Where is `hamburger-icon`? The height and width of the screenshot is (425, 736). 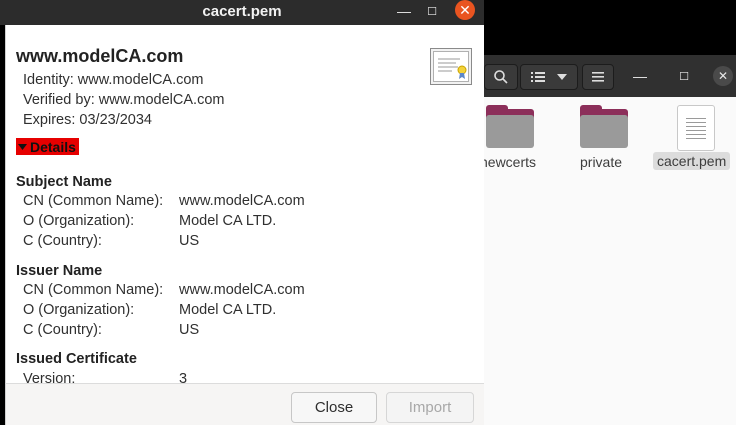
hamburger-icon is located at coordinates (598, 77).